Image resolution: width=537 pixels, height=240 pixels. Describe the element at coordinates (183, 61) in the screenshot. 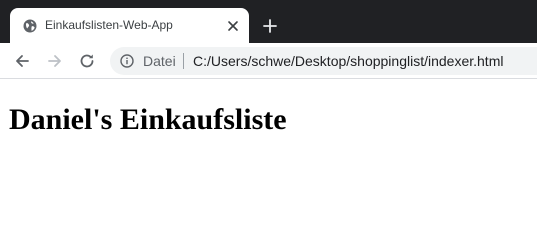

I see `omnibox-divider` at that location.